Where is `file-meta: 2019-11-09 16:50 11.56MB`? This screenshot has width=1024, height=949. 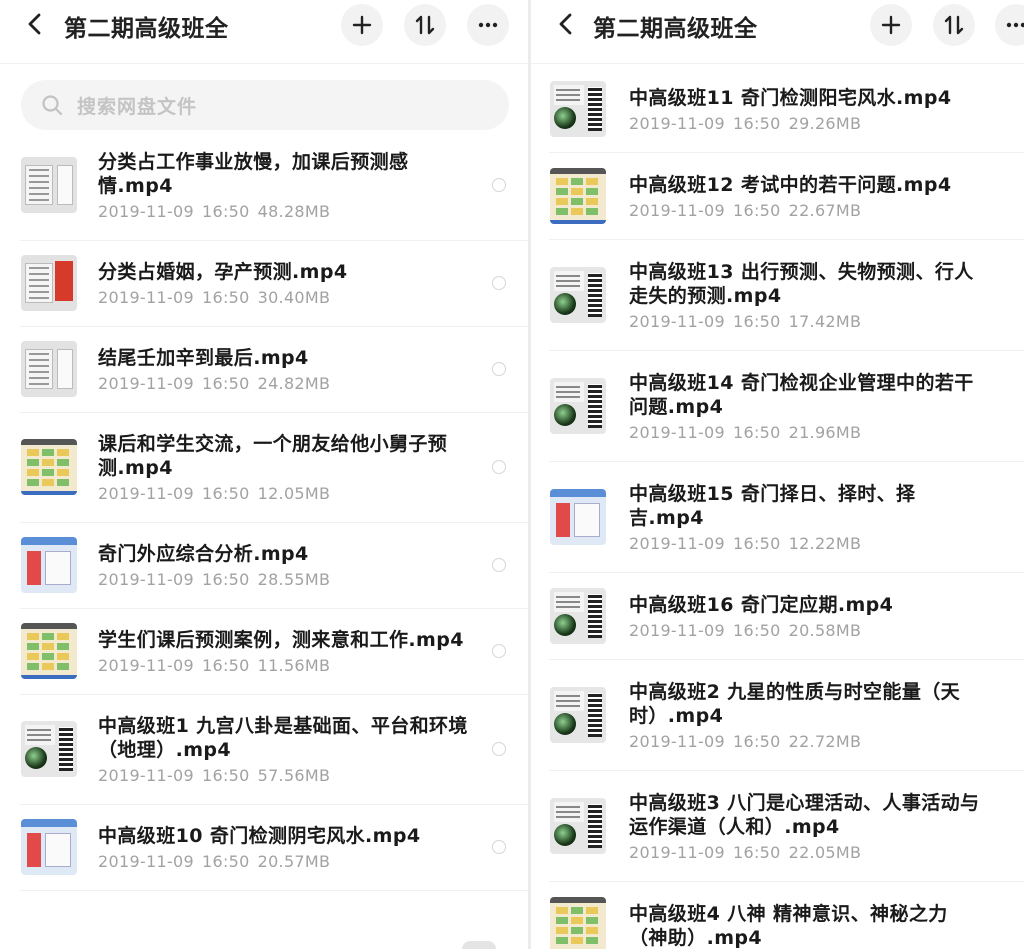 file-meta: 2019-11-09 16:50 11.56MB is located at coordinates (283, 666).